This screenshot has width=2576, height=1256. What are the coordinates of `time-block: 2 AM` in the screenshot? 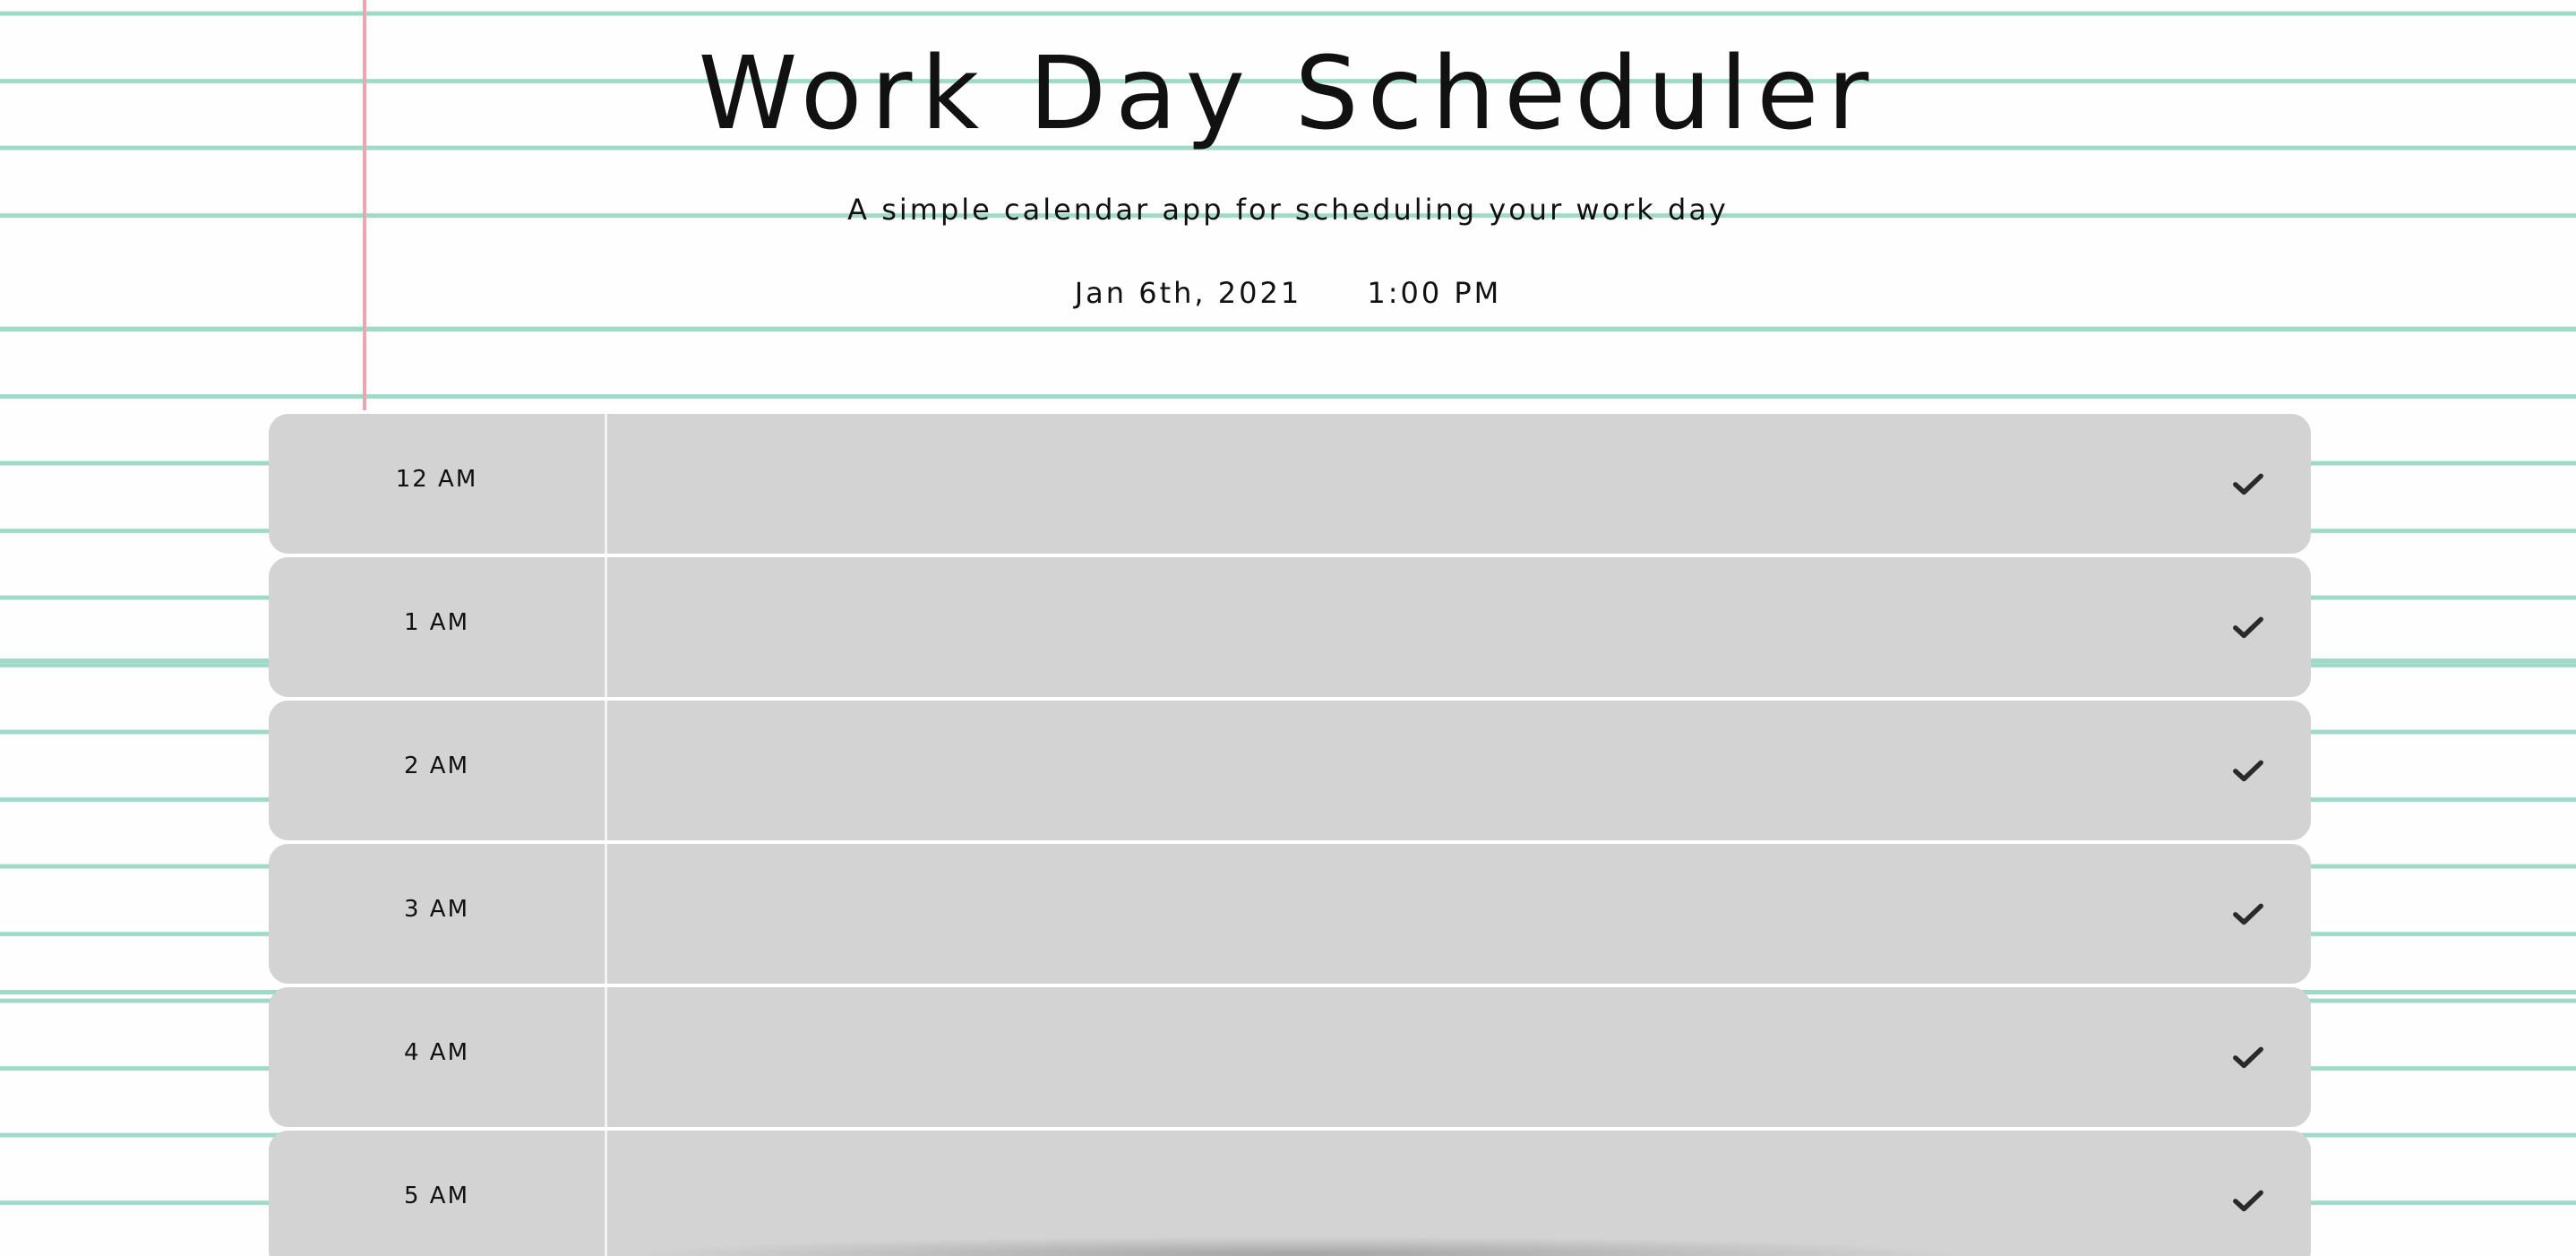 It's located at (1290, 770).